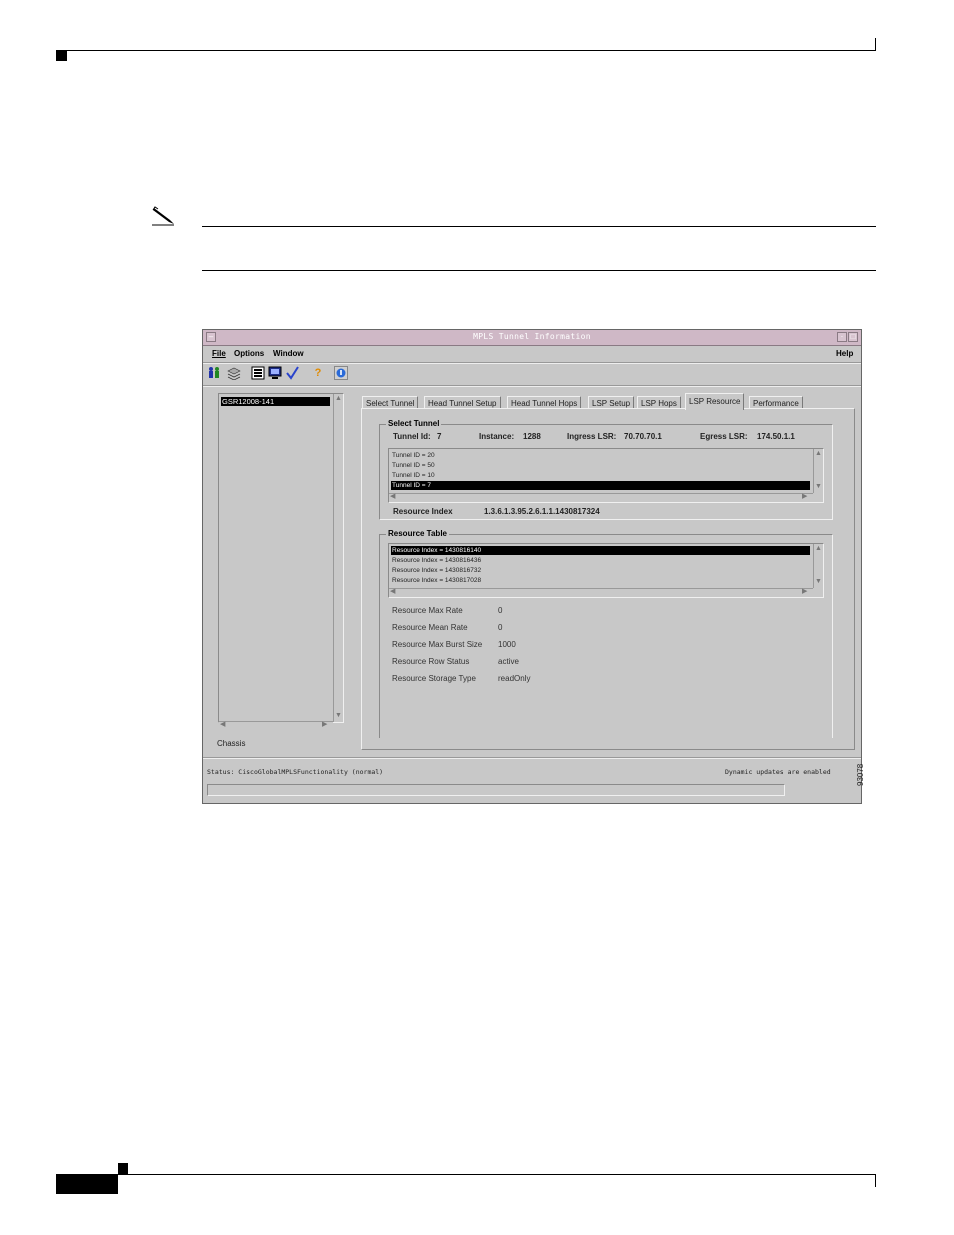 The image size is (954, 1235). Describe the element at coordinates (532, 386) in the screenshot. I see `toolbar-separator` at that location.